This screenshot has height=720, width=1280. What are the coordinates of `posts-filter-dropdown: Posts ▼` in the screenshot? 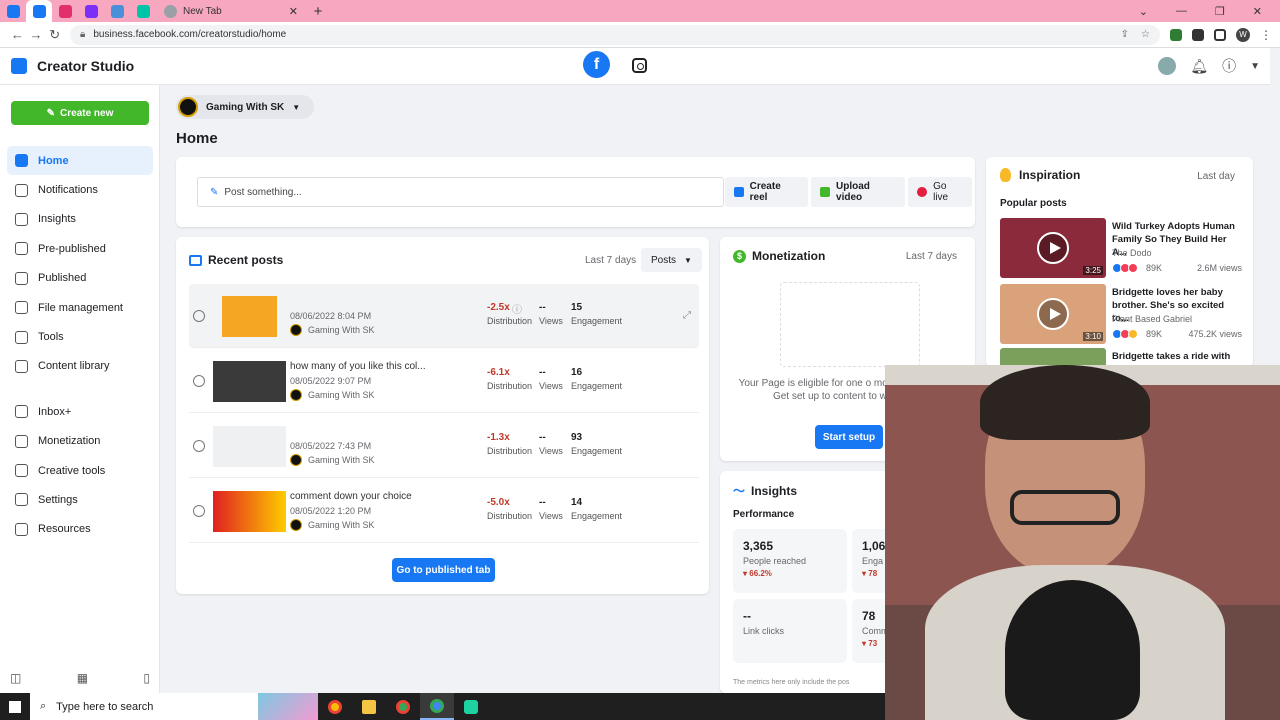 It's located at (671, 260).